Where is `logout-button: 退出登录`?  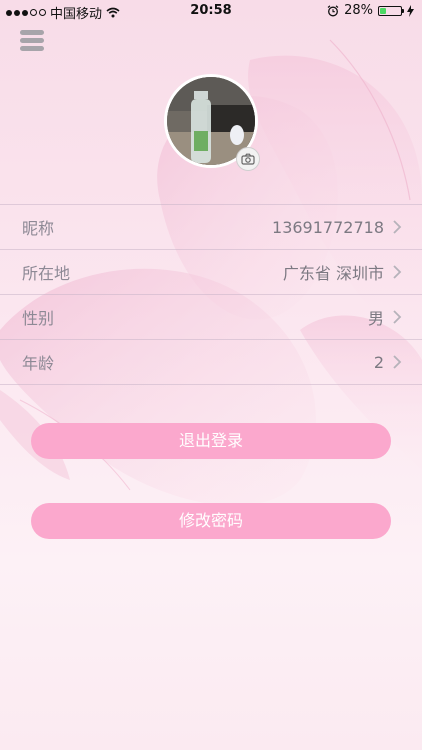
logout-button: 退出登录 is located at coordinates (211, 441).